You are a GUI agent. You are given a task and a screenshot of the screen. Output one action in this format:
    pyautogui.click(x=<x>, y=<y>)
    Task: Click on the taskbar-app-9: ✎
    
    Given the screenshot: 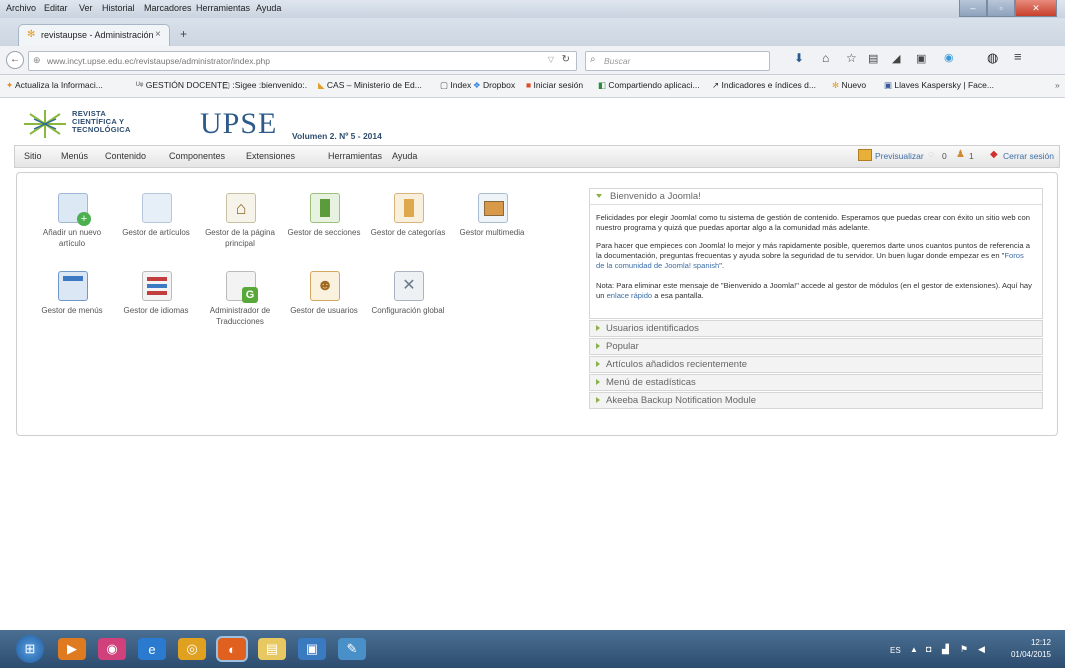 What is the action you would take?
    pyautogui.click(x=352, y=649)
    